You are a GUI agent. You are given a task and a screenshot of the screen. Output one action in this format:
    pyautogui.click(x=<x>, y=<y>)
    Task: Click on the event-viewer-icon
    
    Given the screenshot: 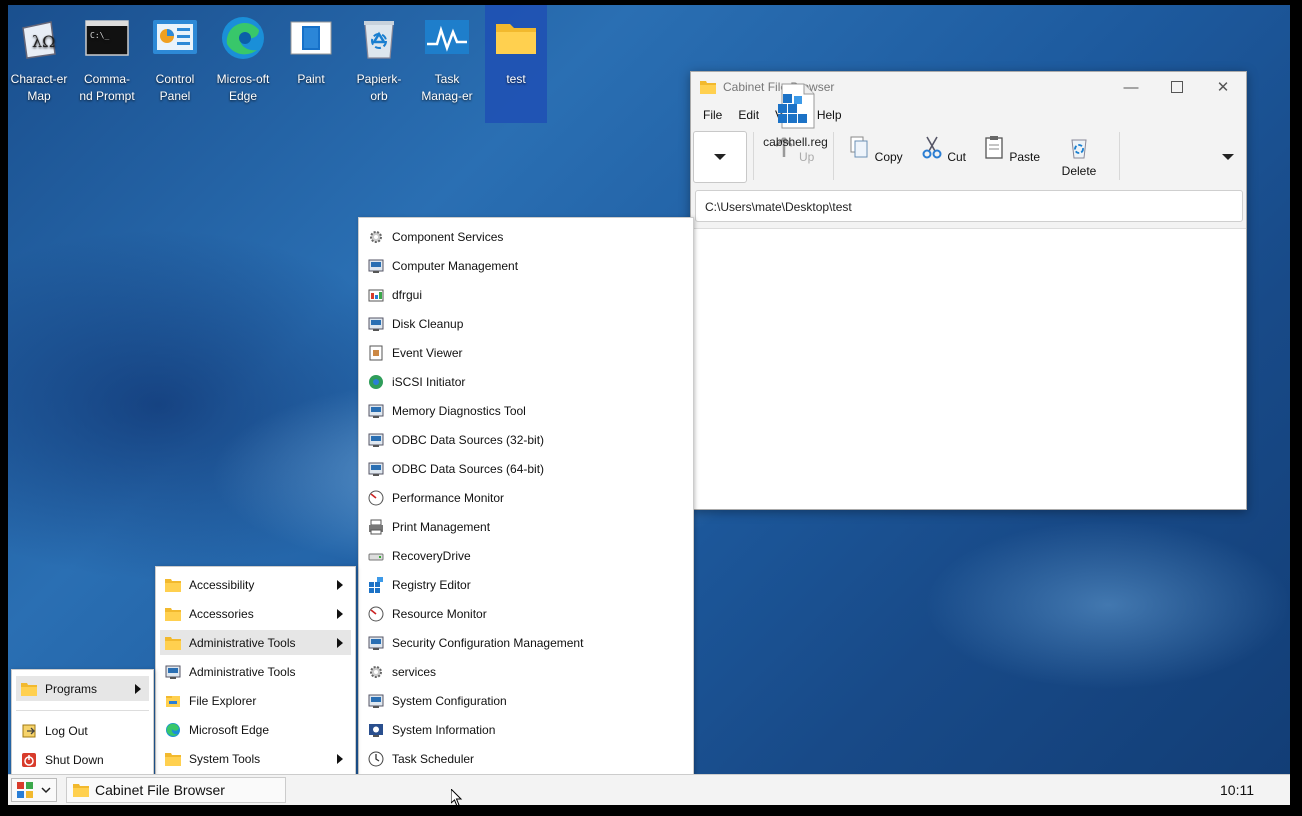 What is the action you would take?
    pyautogui.click(x=376, y=352)
    